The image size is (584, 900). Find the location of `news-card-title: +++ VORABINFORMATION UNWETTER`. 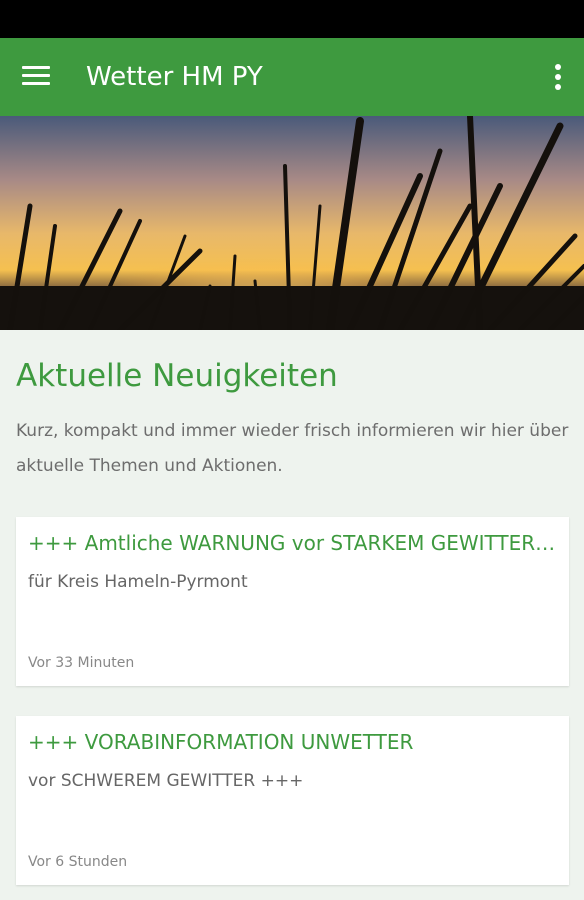

news-card-title: +++ VORABINFORMATION UNWETTER is located at coordinates (221, 742).